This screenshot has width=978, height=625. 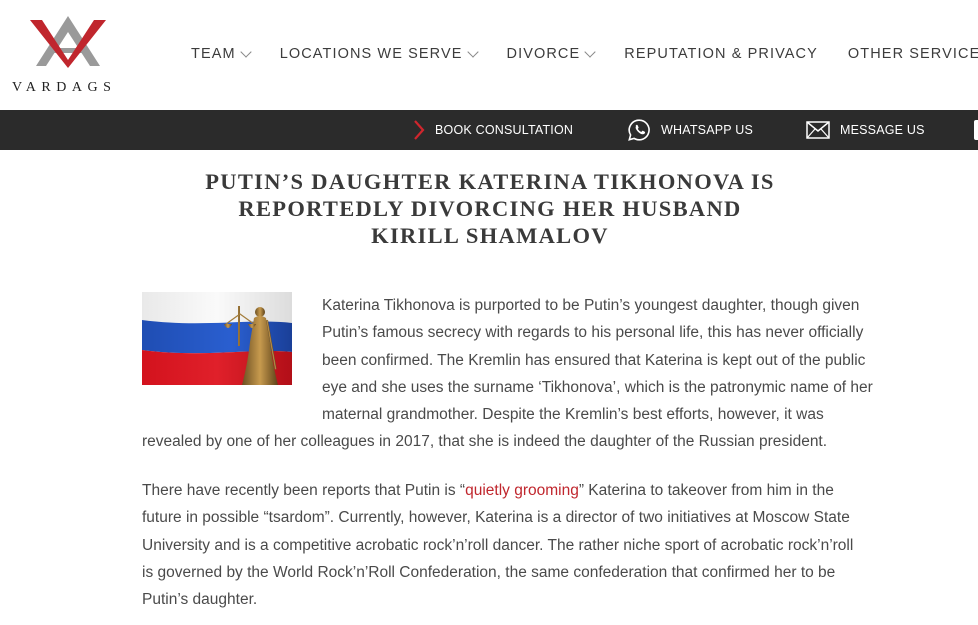 I want to click on whatsapp-icon, so click(x=639, y=130).